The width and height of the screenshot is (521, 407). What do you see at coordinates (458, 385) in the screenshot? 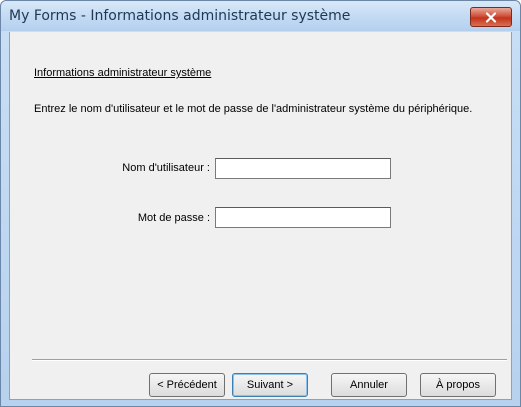
I see `about-button: À propos` at bounding box center [458, 385].